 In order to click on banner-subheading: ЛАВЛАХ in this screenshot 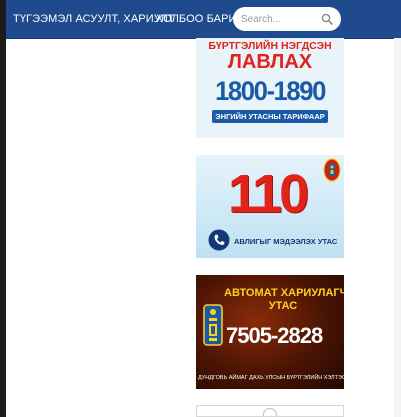, I will do `click(270, 62)`.